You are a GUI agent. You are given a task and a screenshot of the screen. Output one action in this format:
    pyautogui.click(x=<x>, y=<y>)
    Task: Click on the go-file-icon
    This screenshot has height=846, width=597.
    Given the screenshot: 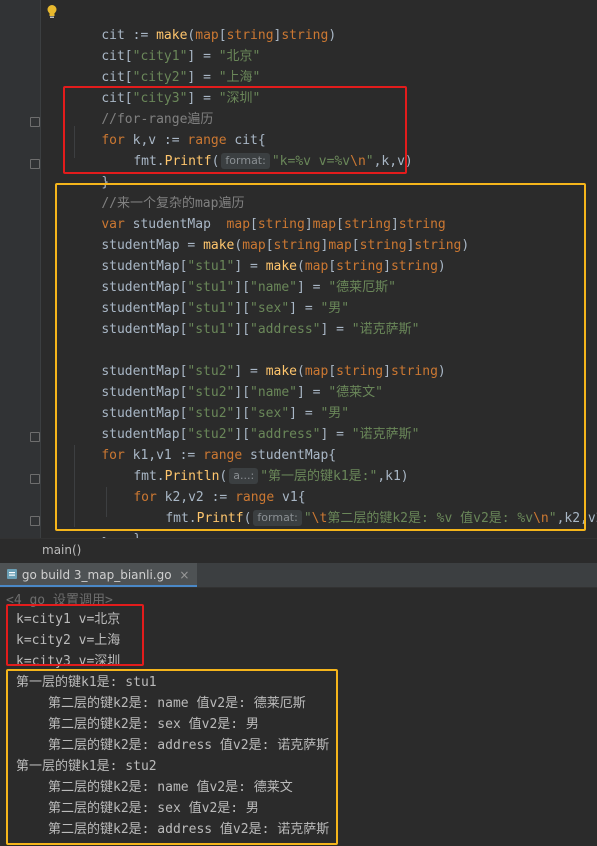 What is the action you would take?
    pyautogui.click(x=12, y=574)
    